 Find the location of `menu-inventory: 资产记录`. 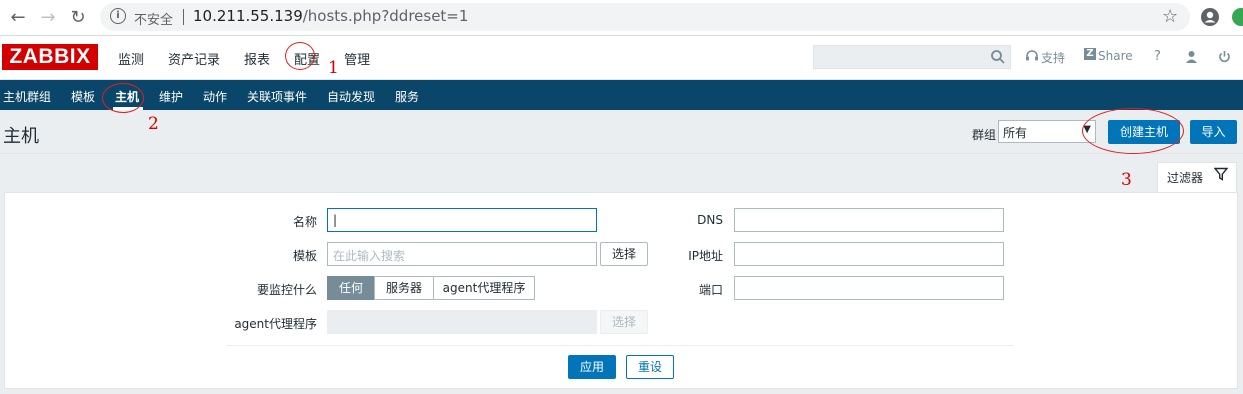

menu-inventory: 资产记录 is located at coordinates (194, 58).